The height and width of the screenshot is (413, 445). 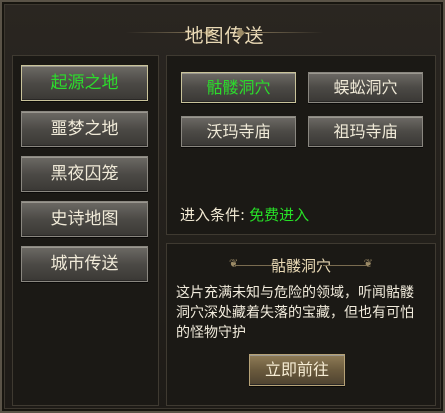 What do you see at coordinates (297, 370) in the screenshot?
I see `go-now-button: 立即前往` at bounding box center [297, 370].